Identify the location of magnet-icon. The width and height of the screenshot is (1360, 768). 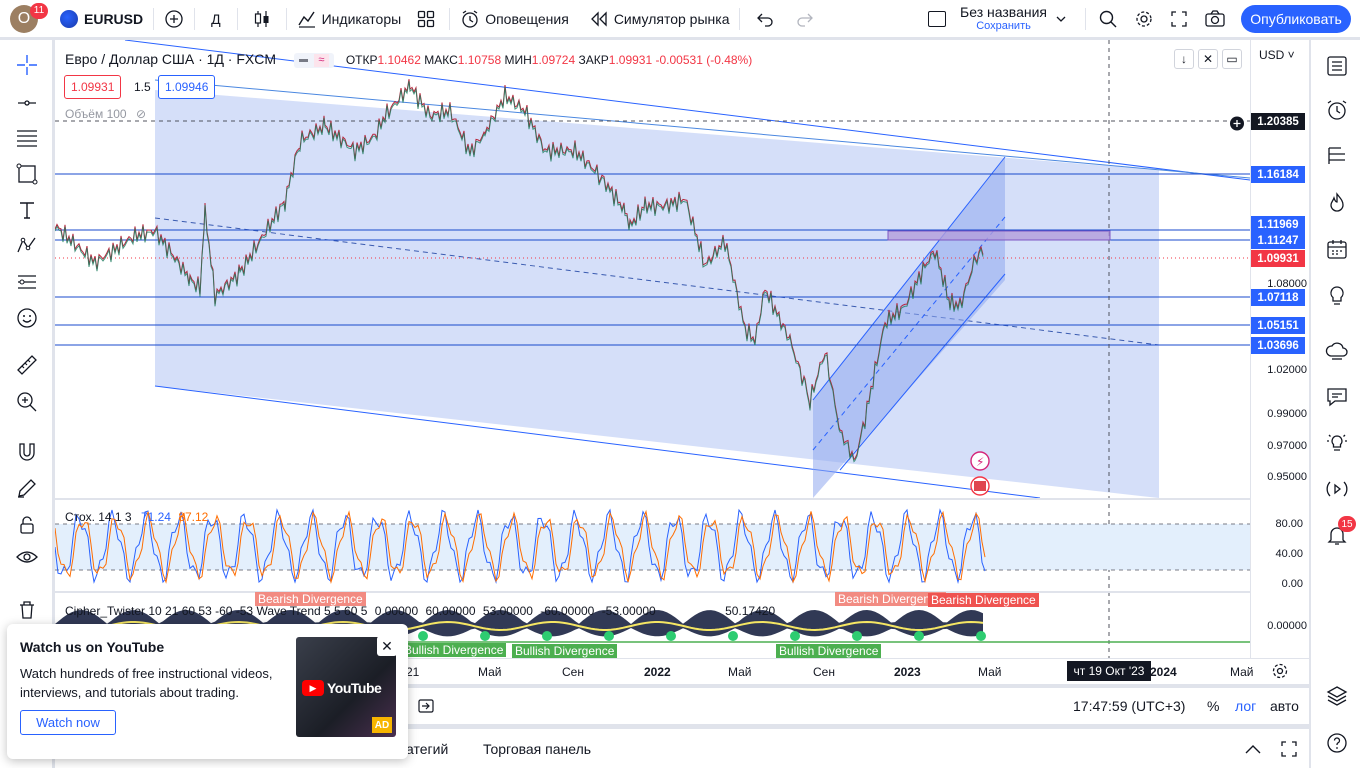
(27, 452).